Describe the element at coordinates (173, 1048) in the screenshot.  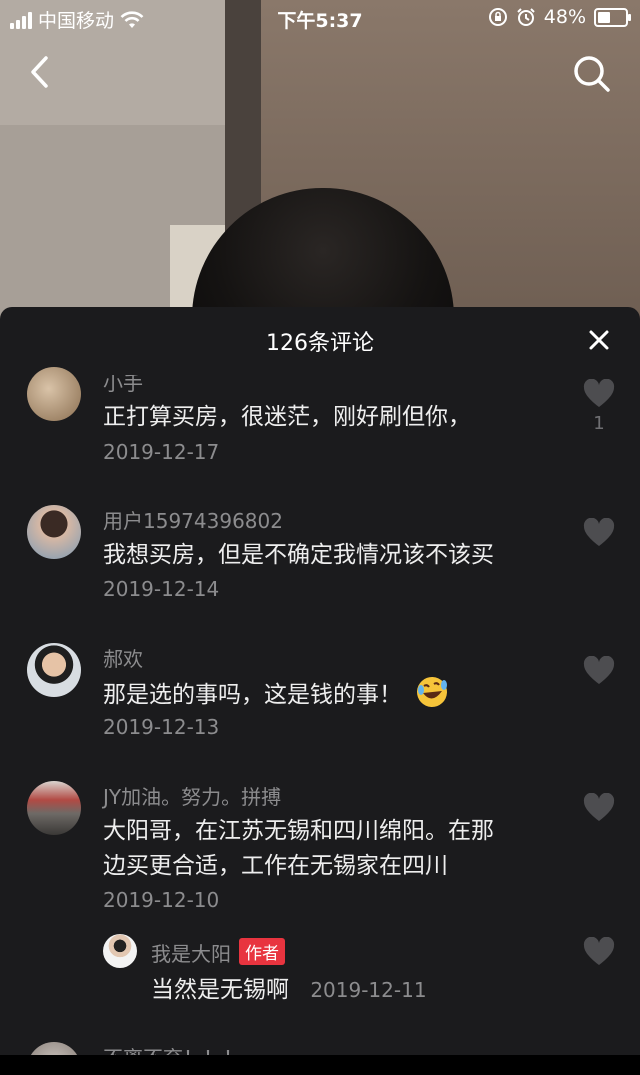
I see `comment-username: 不离不弃！！！` at that location.